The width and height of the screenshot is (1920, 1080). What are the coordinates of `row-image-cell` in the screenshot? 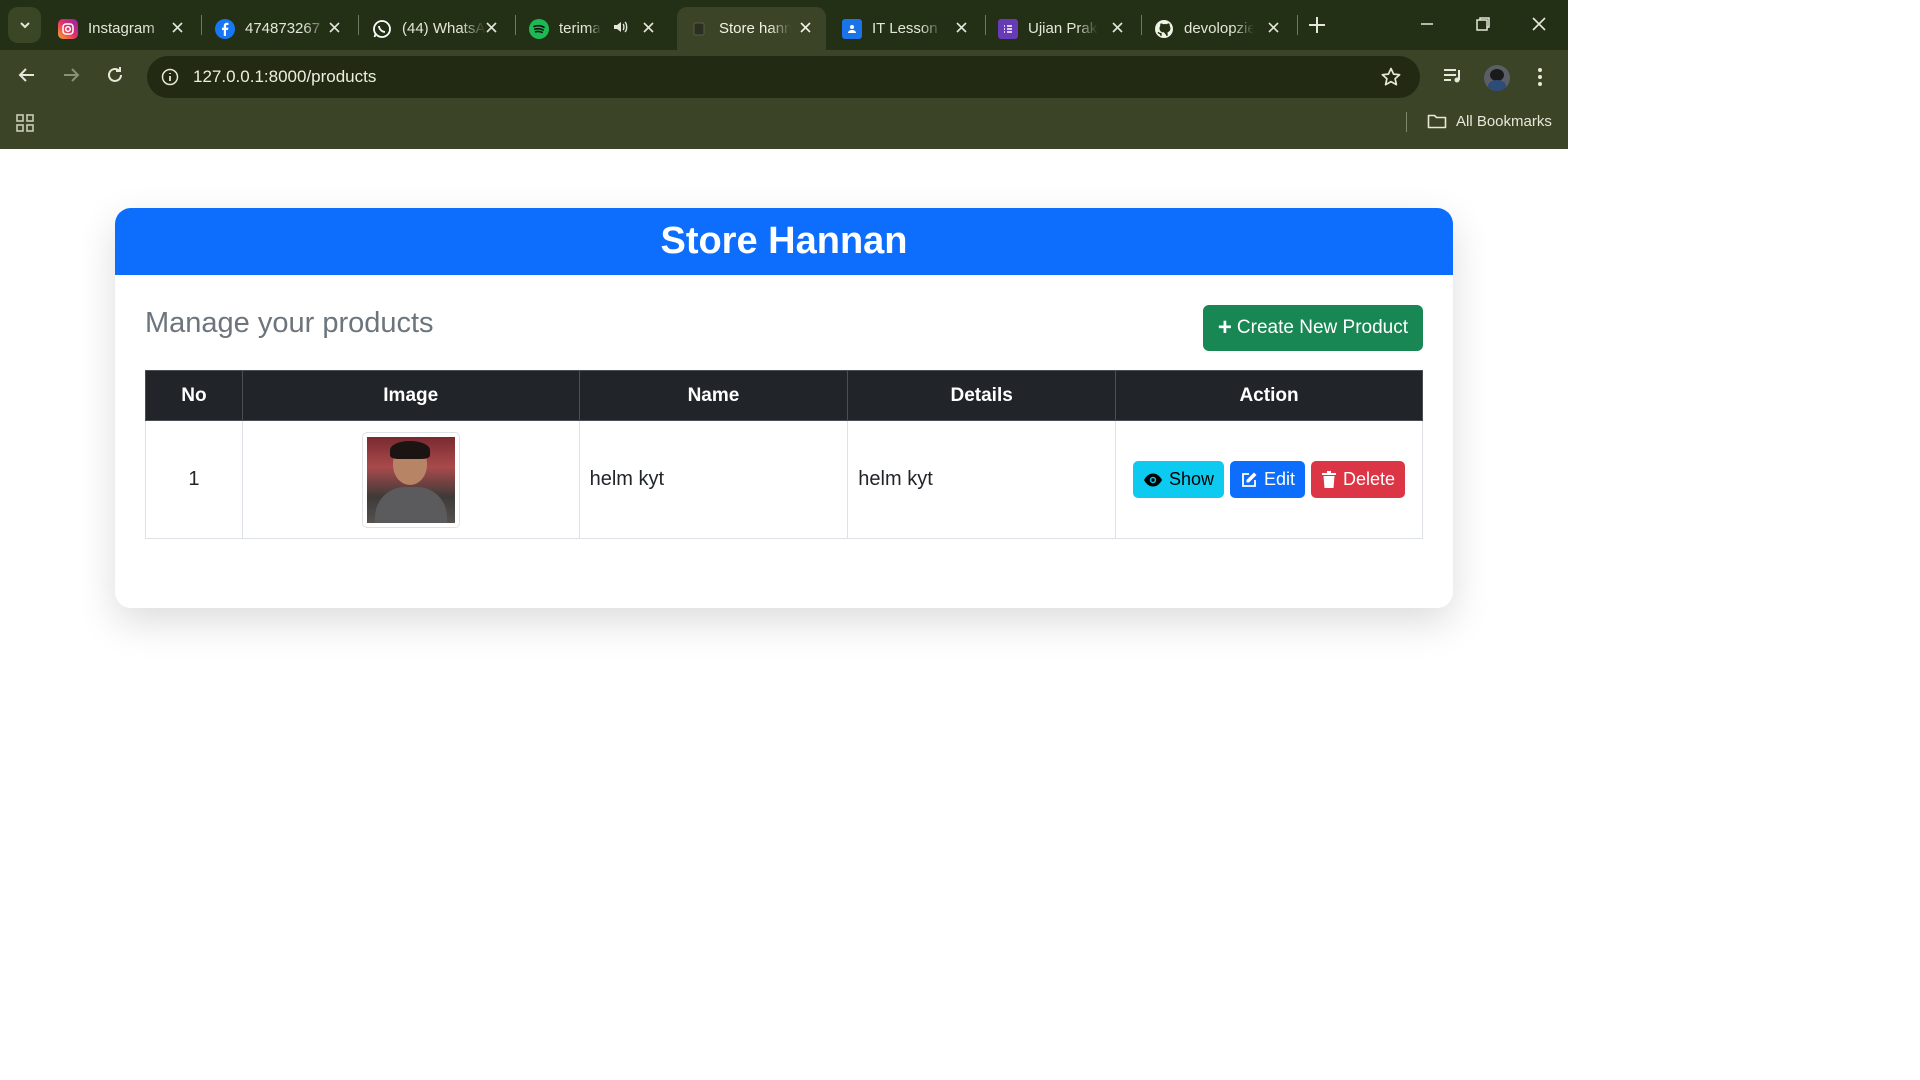 It's located at (410, 479).